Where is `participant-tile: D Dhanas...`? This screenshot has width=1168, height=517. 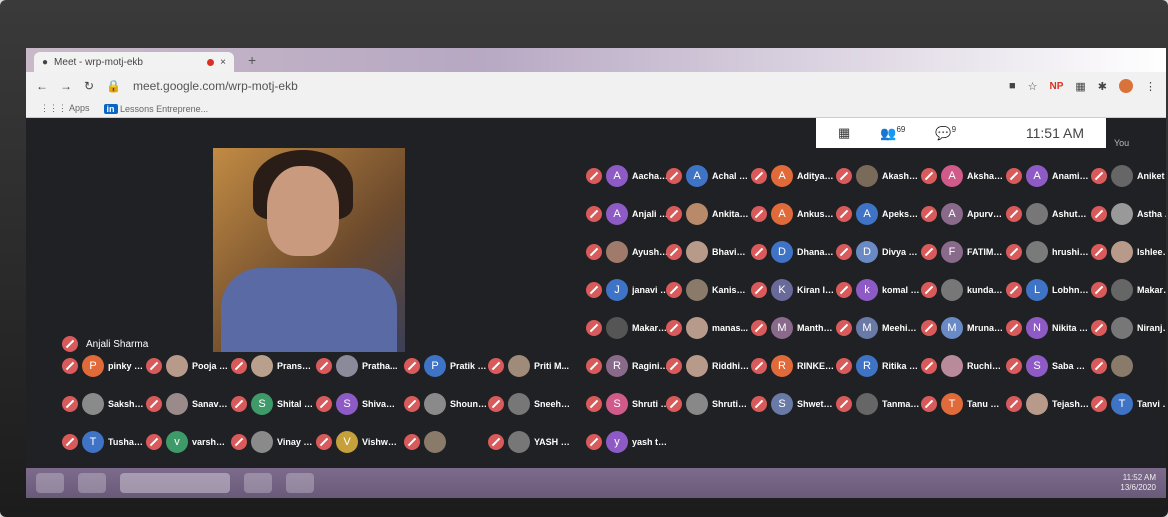 participant-tile: D Dhanas... is located at coordinates (793, 252).